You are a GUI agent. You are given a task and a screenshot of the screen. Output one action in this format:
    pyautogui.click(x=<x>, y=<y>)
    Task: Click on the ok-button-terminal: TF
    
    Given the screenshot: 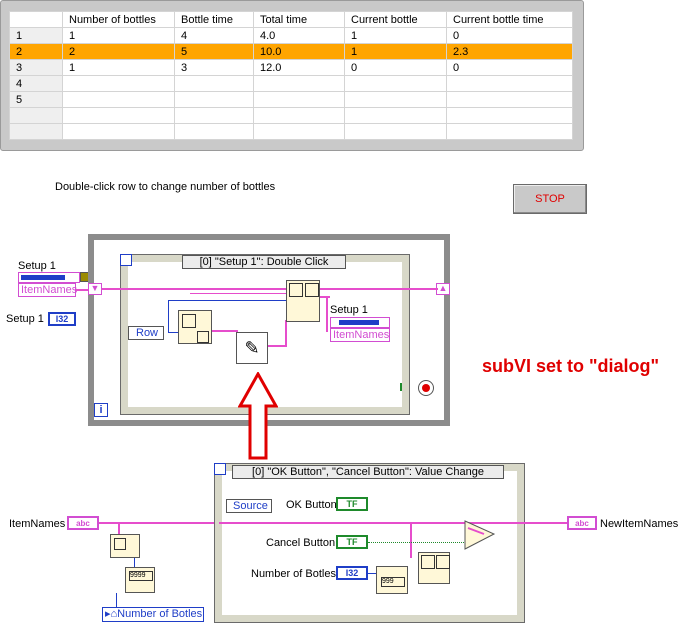 What is the action you would take?
    pyautogui.click(x=352, y=504)
    